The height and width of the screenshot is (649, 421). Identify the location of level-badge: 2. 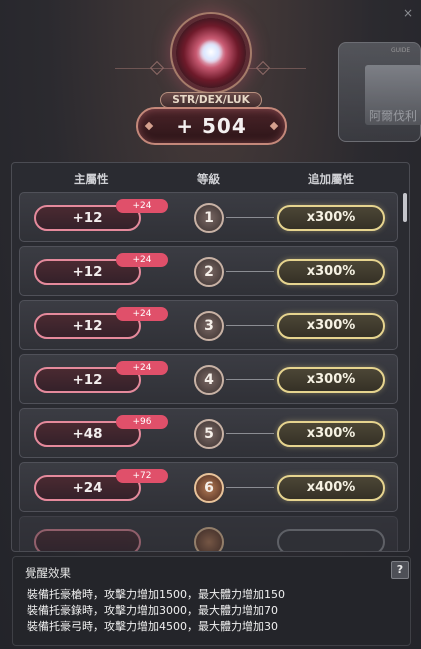
(209, 272).